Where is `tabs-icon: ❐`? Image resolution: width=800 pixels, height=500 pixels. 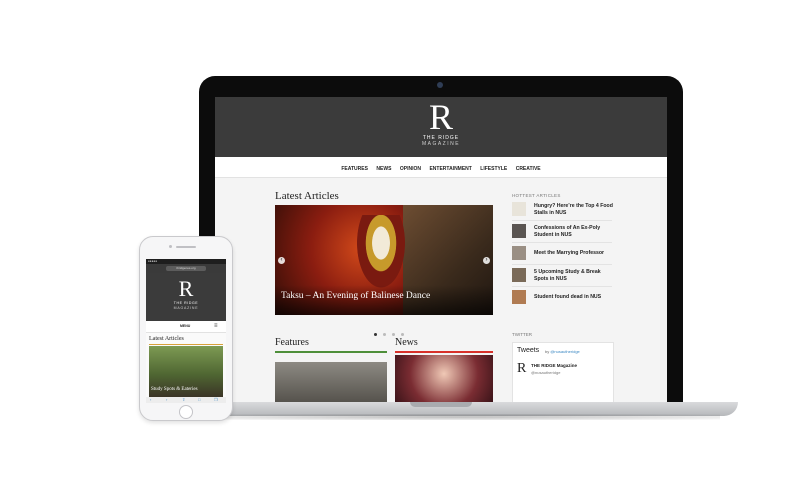 tabs-icon: ❐ is located at coordinates (216, 399).